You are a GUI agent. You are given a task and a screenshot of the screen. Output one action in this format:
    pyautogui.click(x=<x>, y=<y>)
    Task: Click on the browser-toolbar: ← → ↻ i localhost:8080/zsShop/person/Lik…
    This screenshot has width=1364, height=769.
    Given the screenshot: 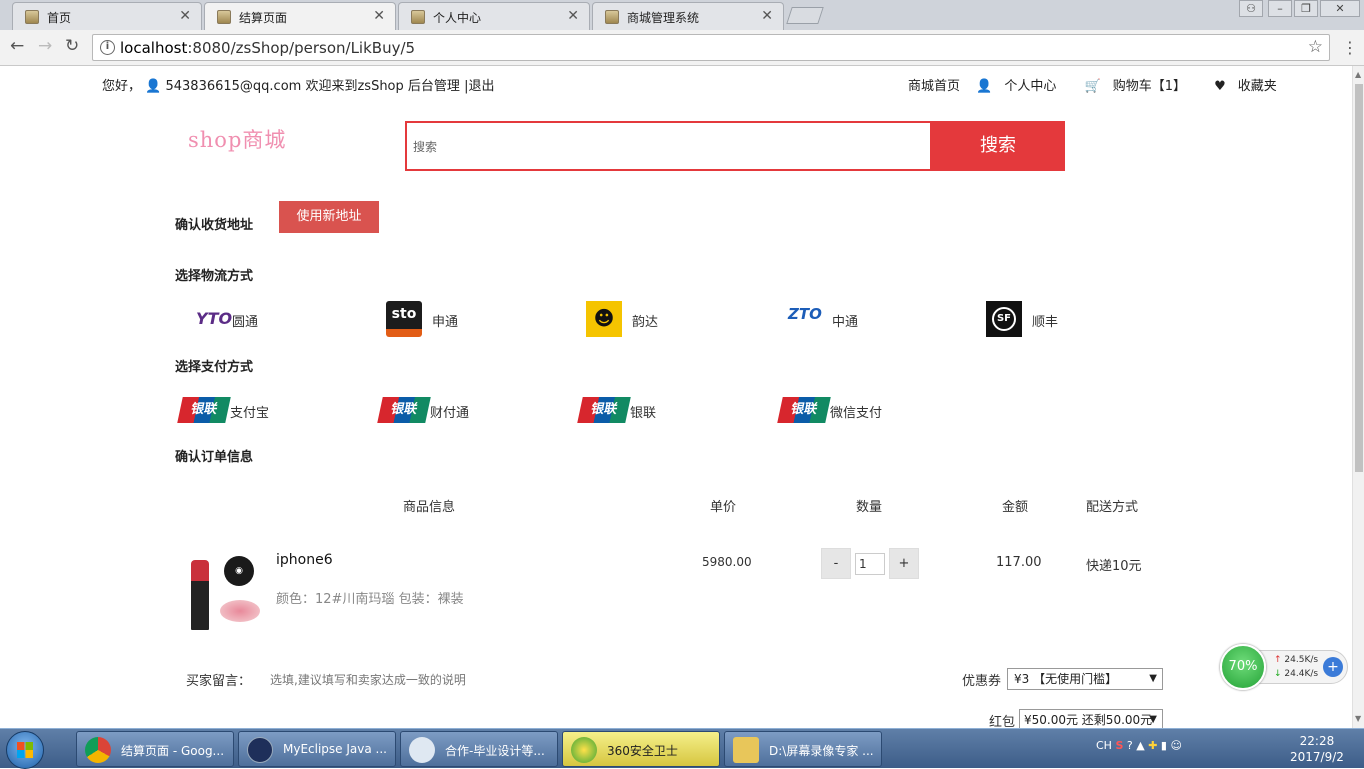 What is the action you would take?
    pyautogui.click(x=682, y=48)
    